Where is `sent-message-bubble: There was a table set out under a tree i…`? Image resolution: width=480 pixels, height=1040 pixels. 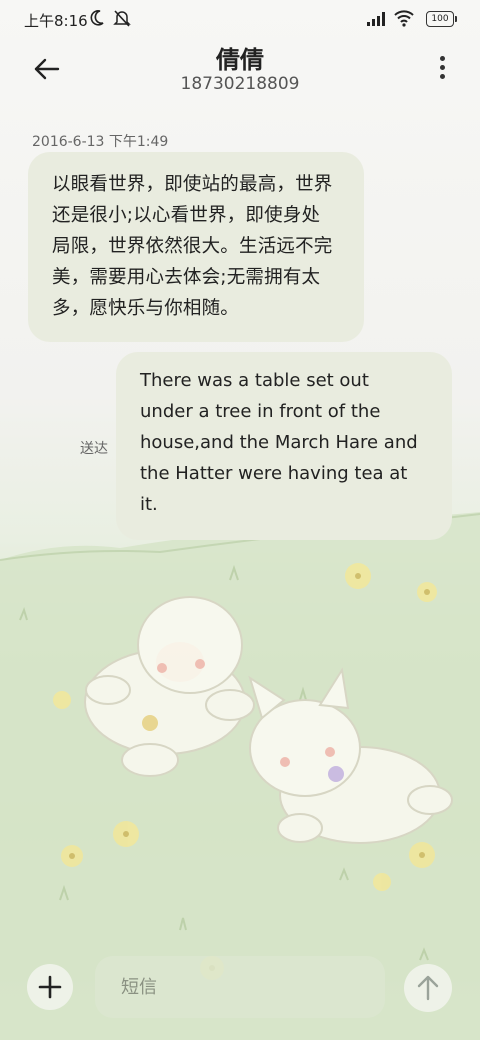 sent-message-bubble: There was a table set out under a tree i… is located at coordinates (284, 446).